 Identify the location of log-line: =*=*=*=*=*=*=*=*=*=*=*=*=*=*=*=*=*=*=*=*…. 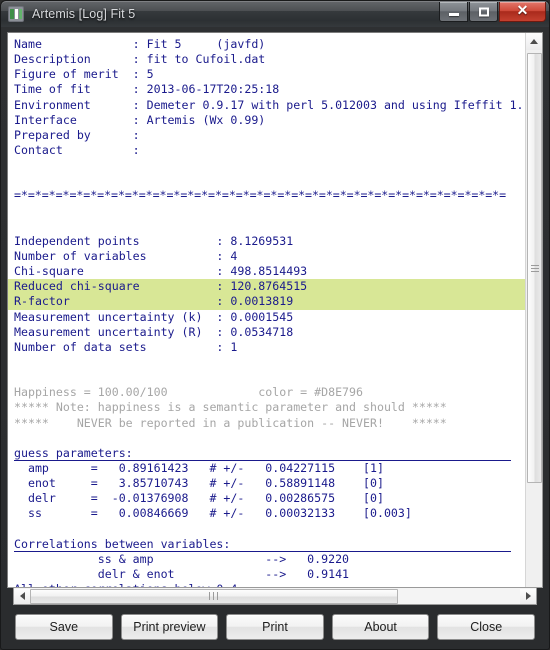
(260, 195).